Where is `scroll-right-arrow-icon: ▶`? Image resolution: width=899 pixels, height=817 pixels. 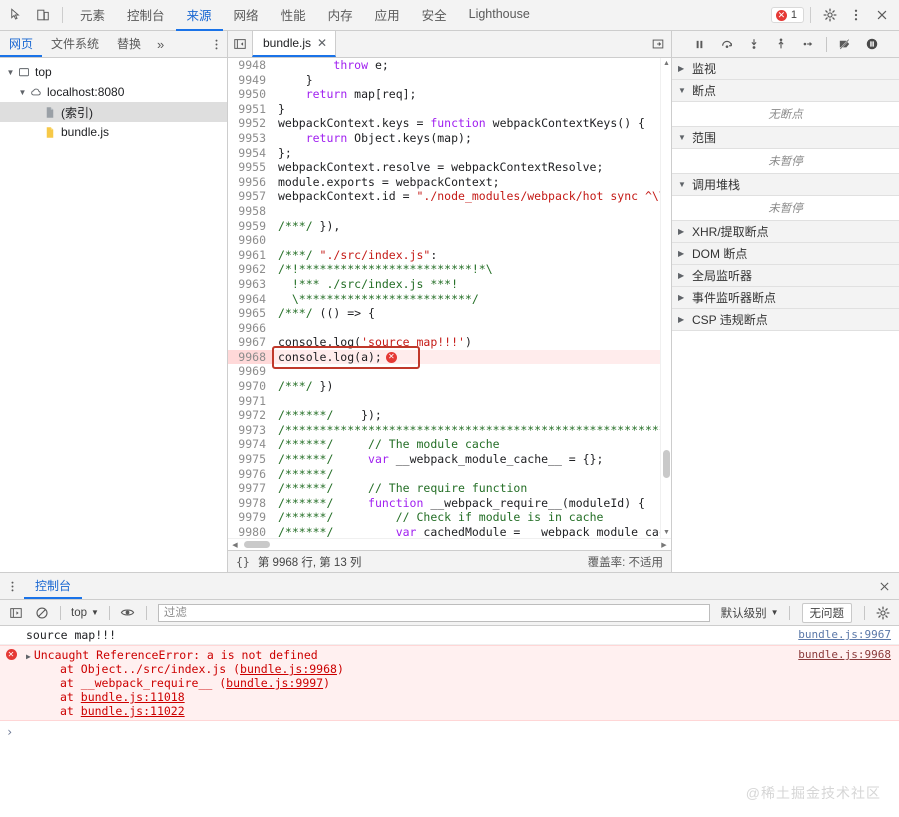
scroll-right-arrow-icon: ▶ is located at coordinates (664, 545).